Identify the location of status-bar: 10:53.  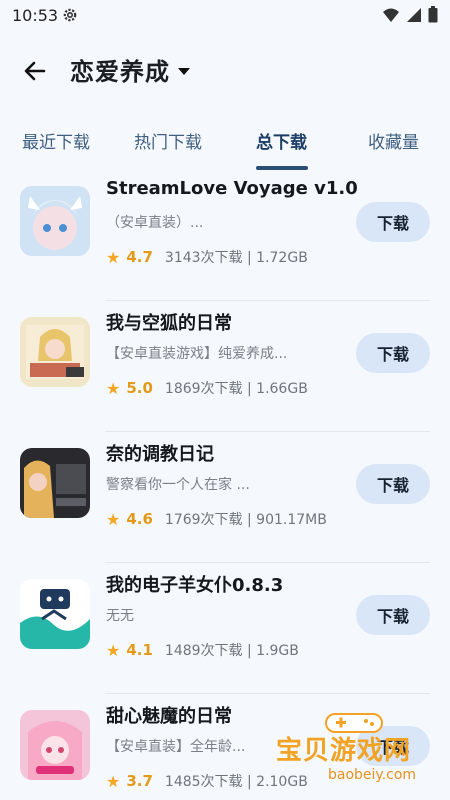
(225, 16).